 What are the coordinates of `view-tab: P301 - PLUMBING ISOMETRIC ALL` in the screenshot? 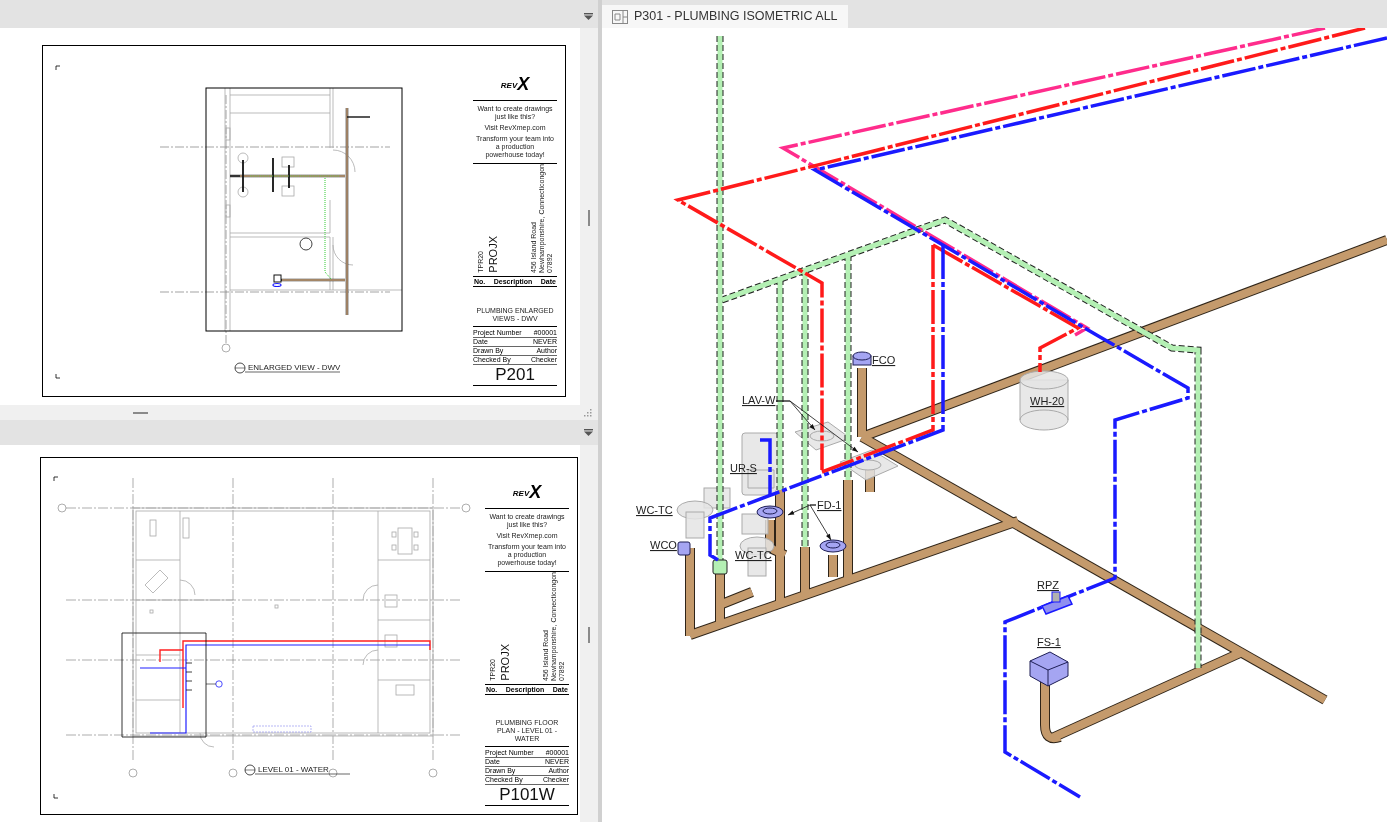 It's located at (725, 16).